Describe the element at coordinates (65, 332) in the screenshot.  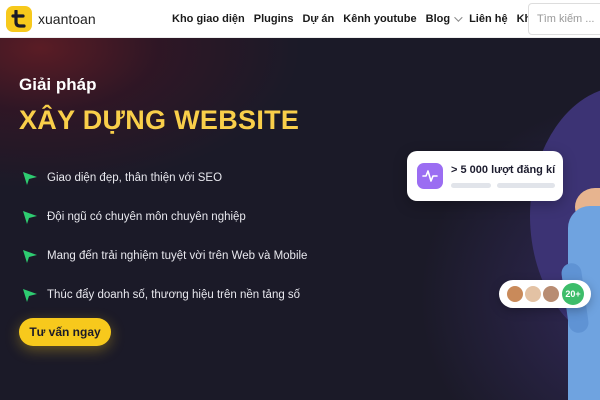
I see `consult-now-button: Tư vấn ngay` at that location.